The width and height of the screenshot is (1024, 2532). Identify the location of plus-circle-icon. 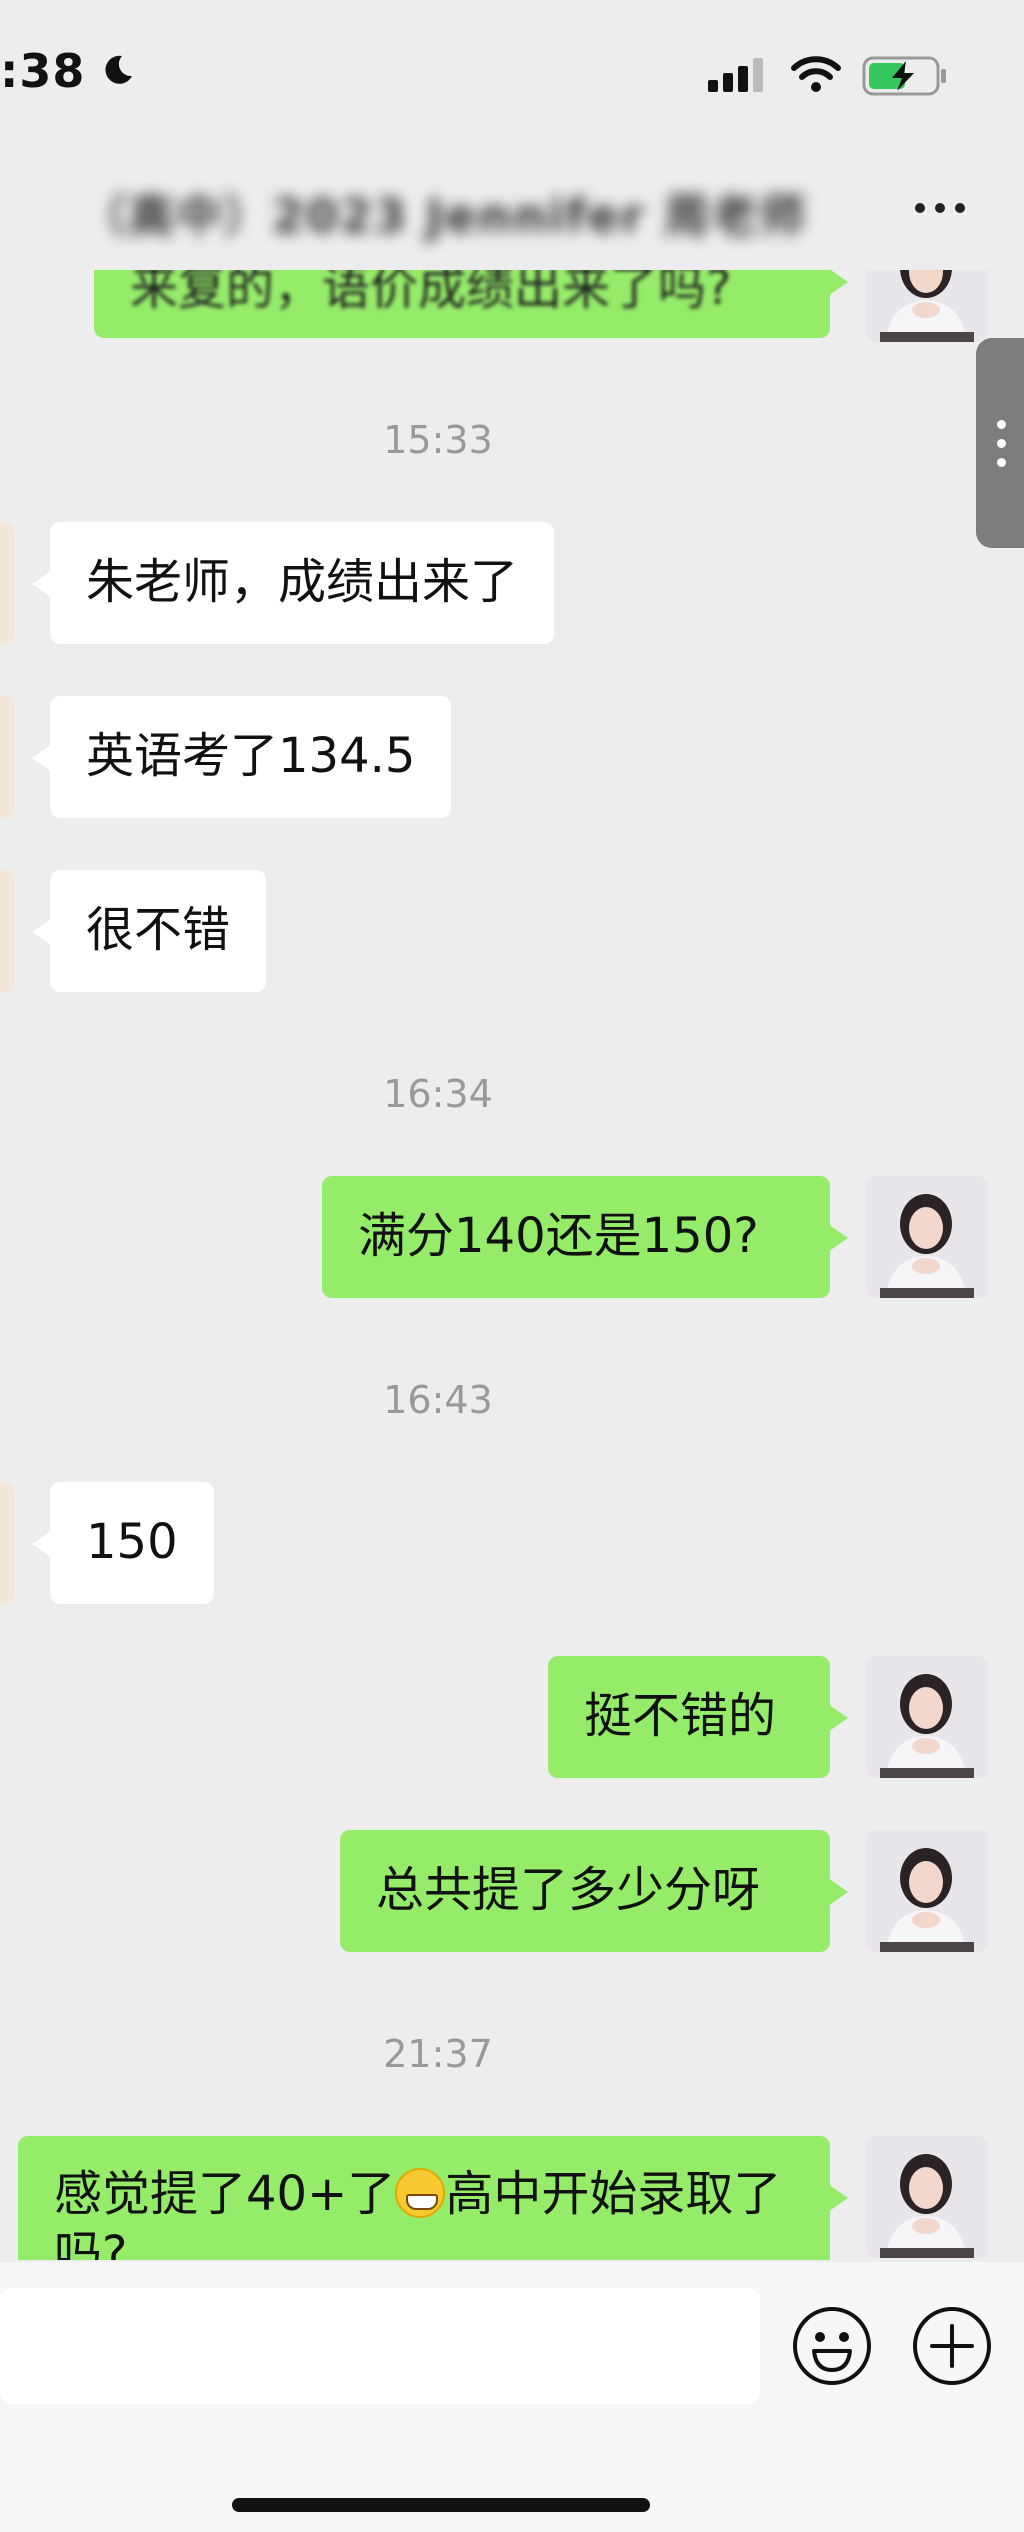
(952, 2346).